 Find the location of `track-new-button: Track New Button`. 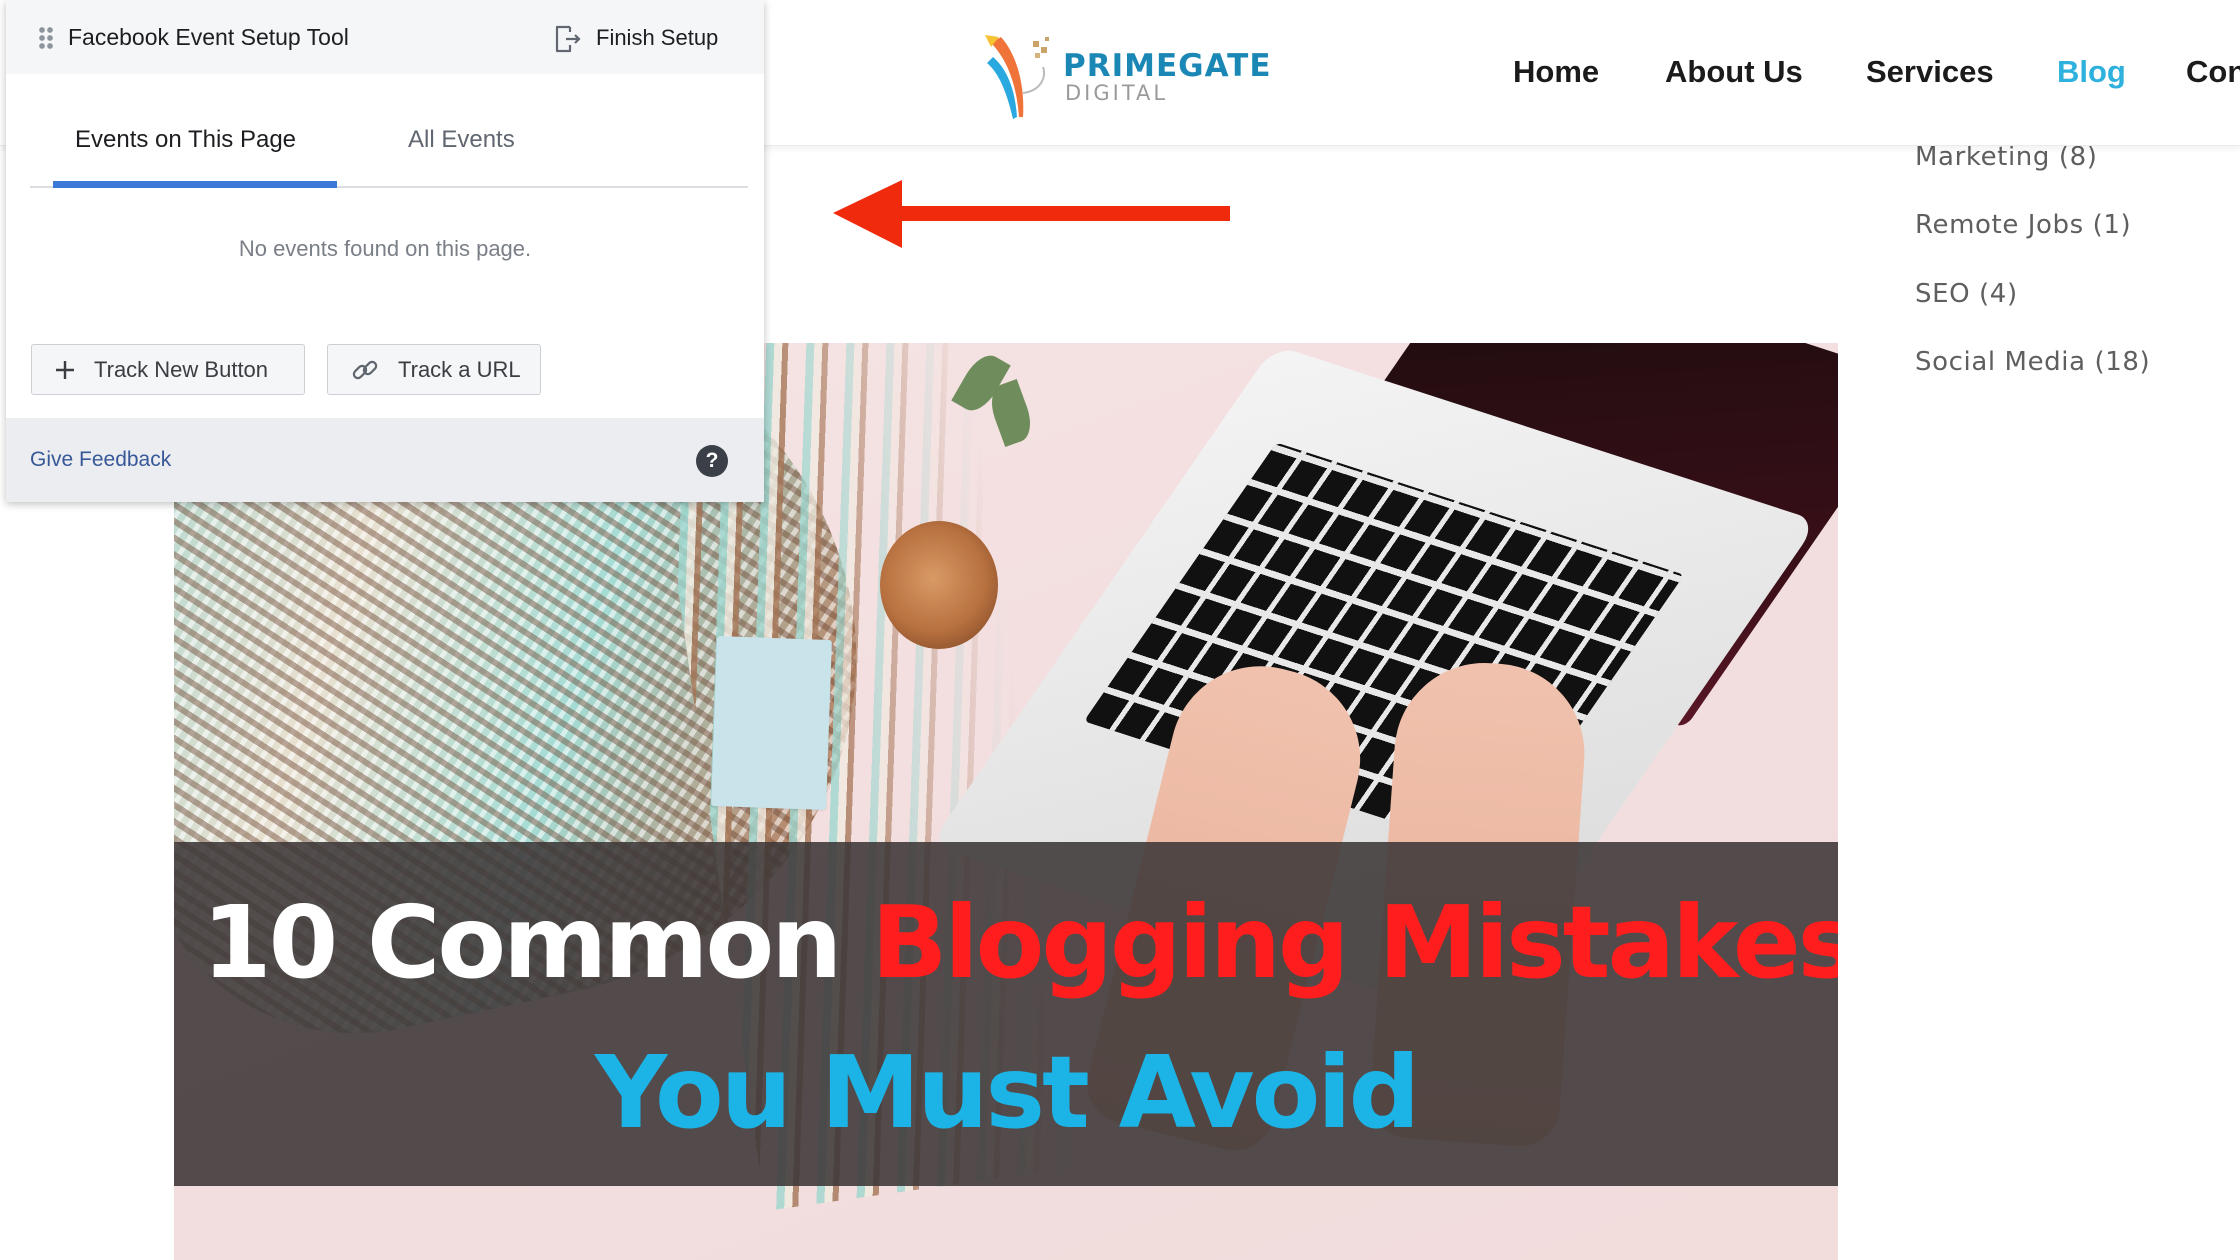

track-new-button: Track New Button is located at coordinates (168, 369).